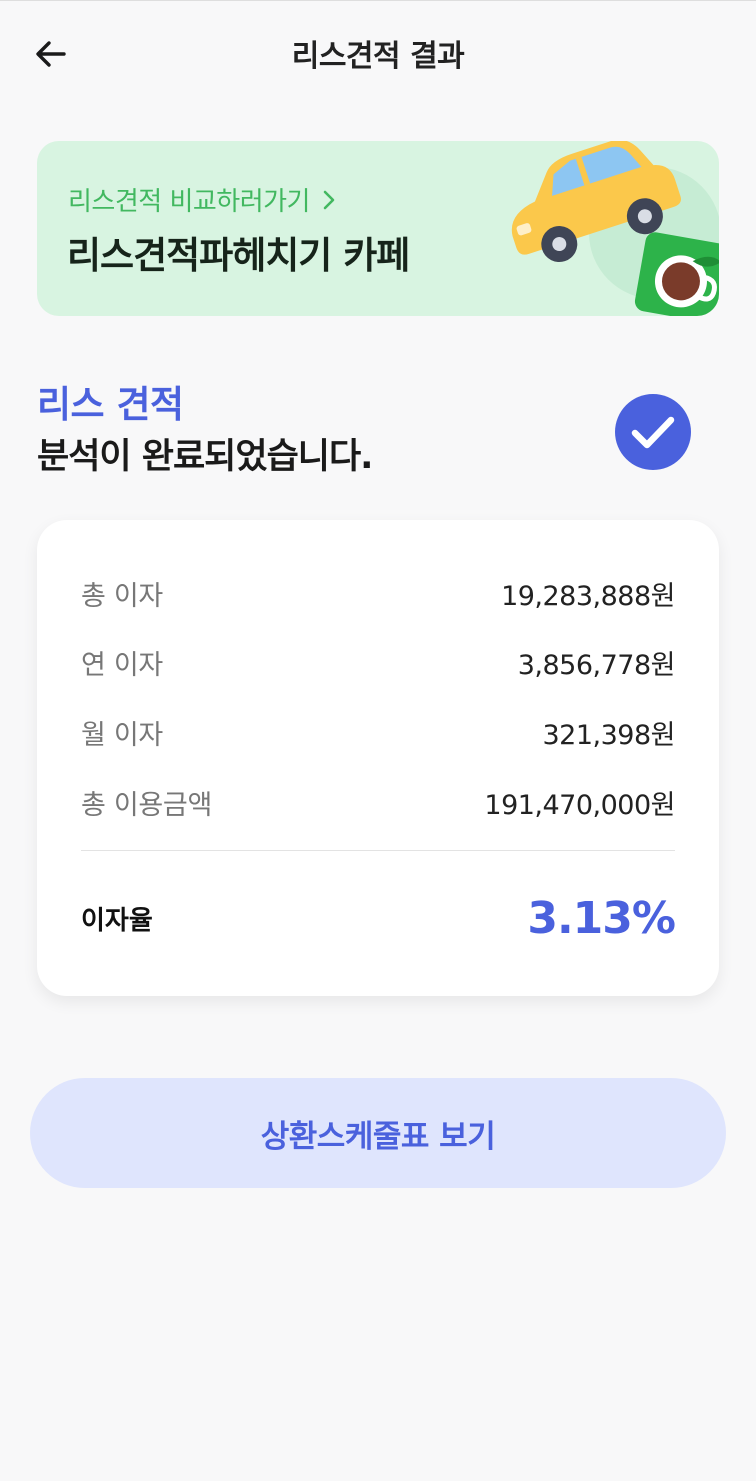 The image size is (756, 1481). I want to click on summary-label: 연 이자, so click(122, 665).